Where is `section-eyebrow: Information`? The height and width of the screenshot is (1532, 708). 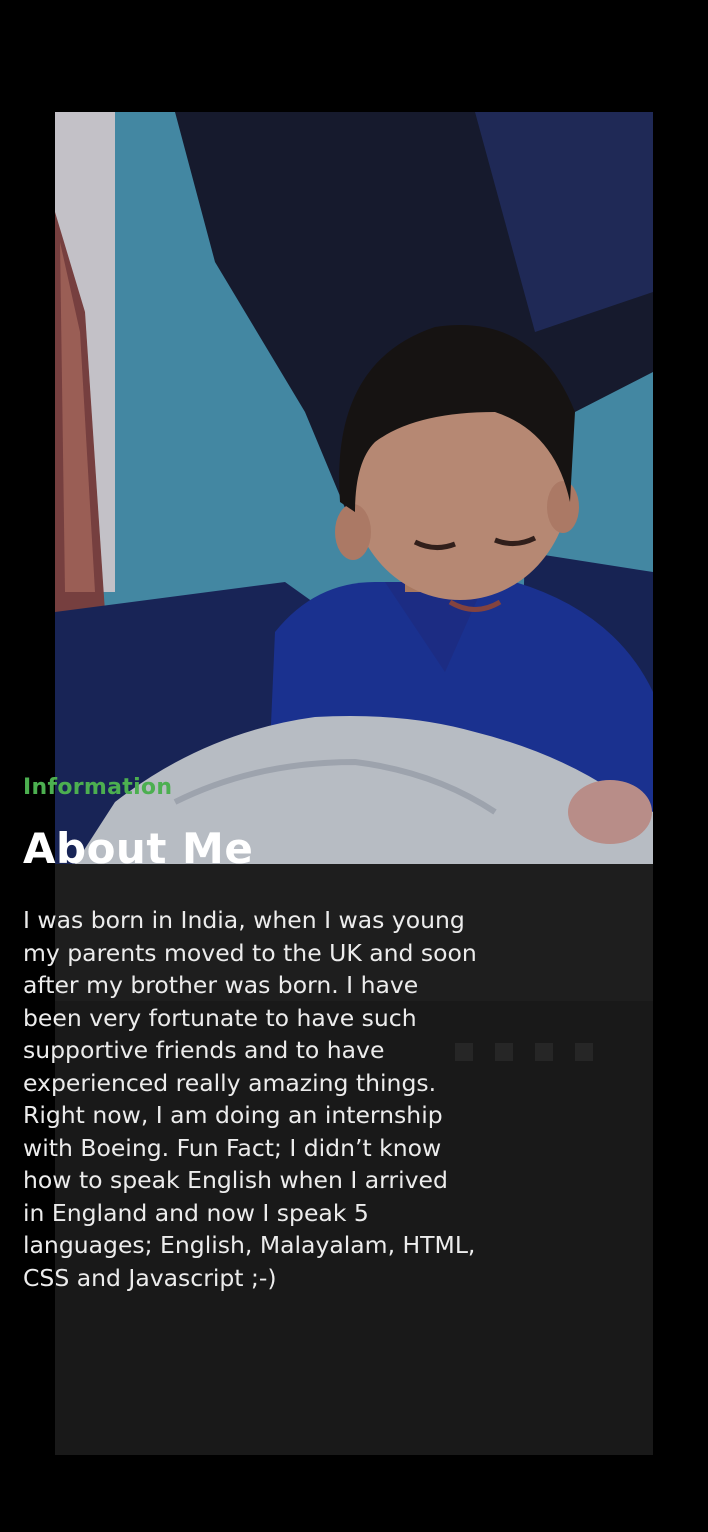
section-eyebrow: Information is located at coordinates (98, 787).